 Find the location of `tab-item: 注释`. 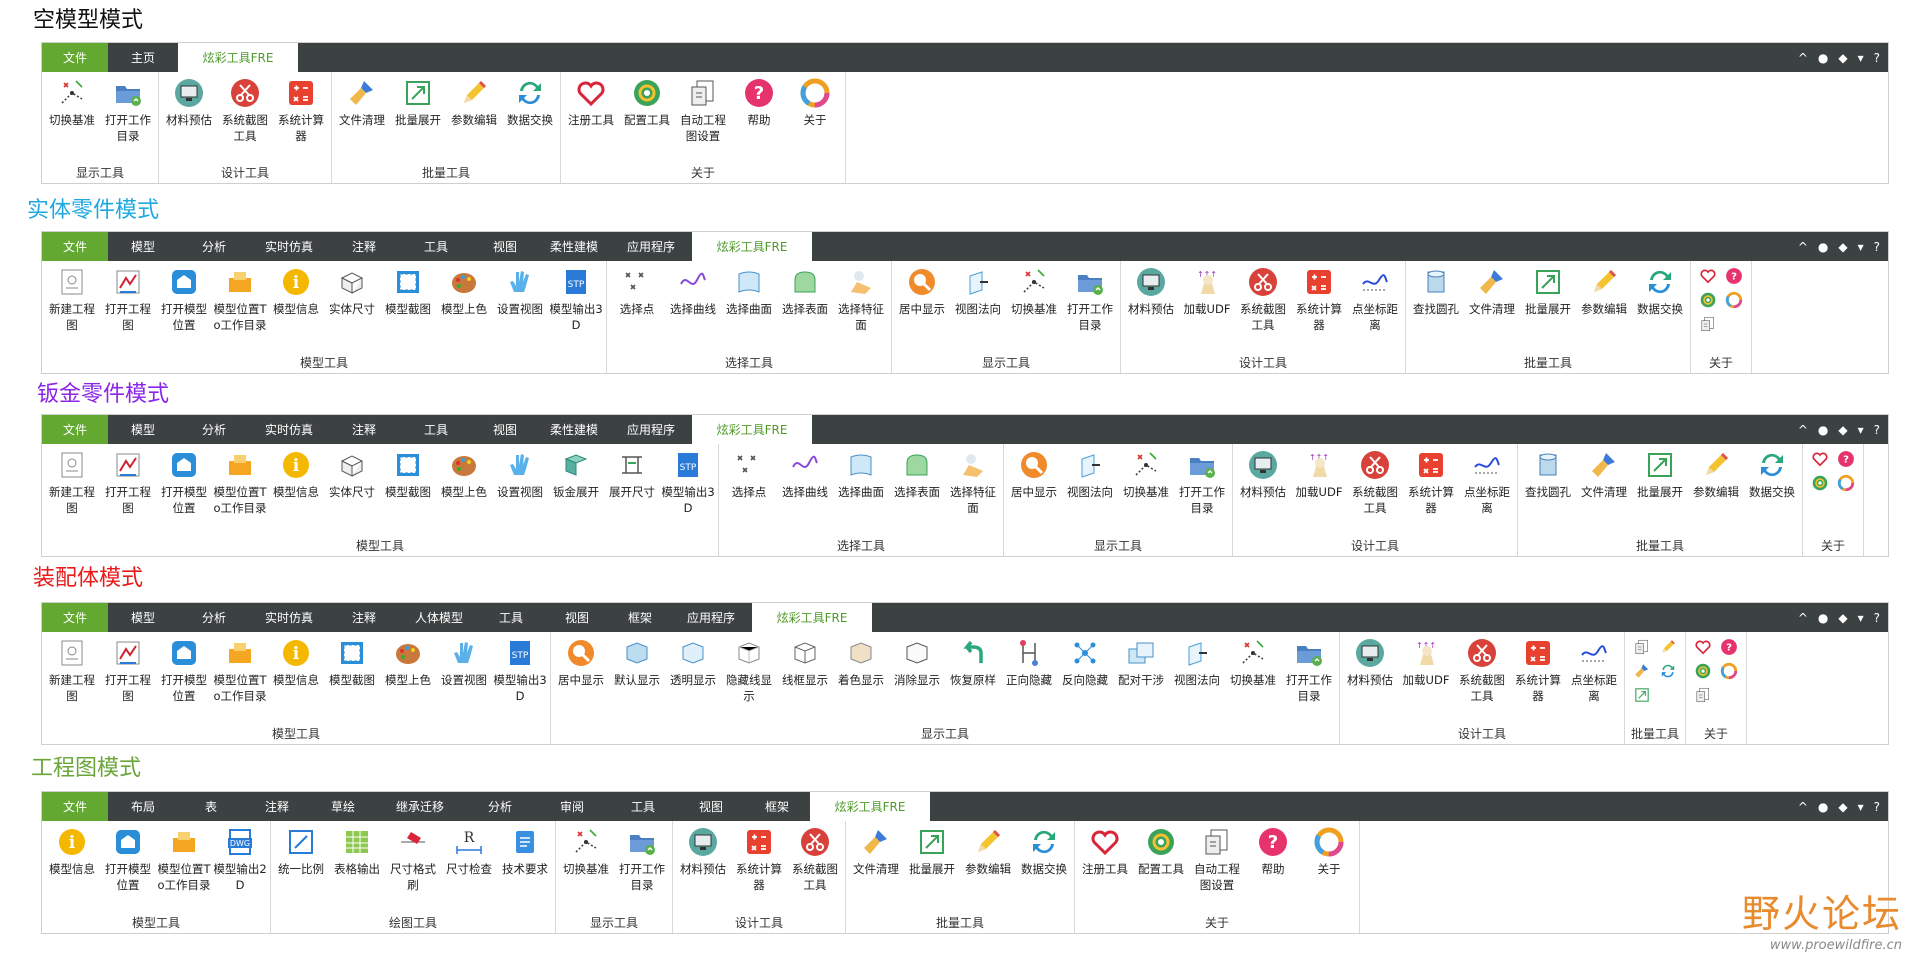

tab-item: 注释 is located at coordinates (277, 806).